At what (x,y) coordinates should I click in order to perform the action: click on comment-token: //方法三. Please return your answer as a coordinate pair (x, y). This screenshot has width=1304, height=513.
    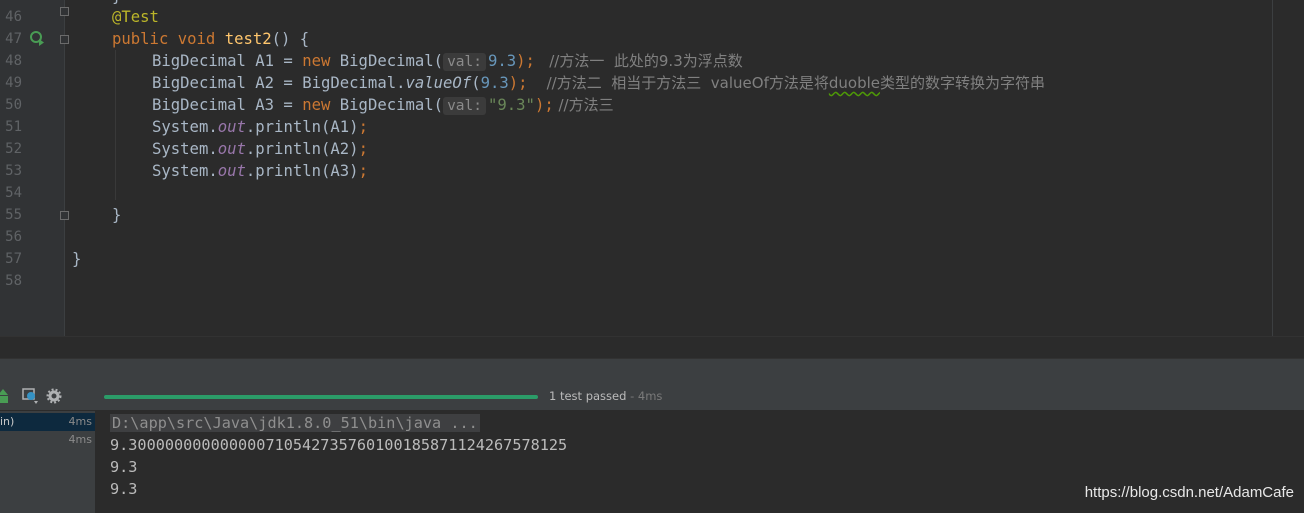
    Looking at the image, I should click on (583, 105).